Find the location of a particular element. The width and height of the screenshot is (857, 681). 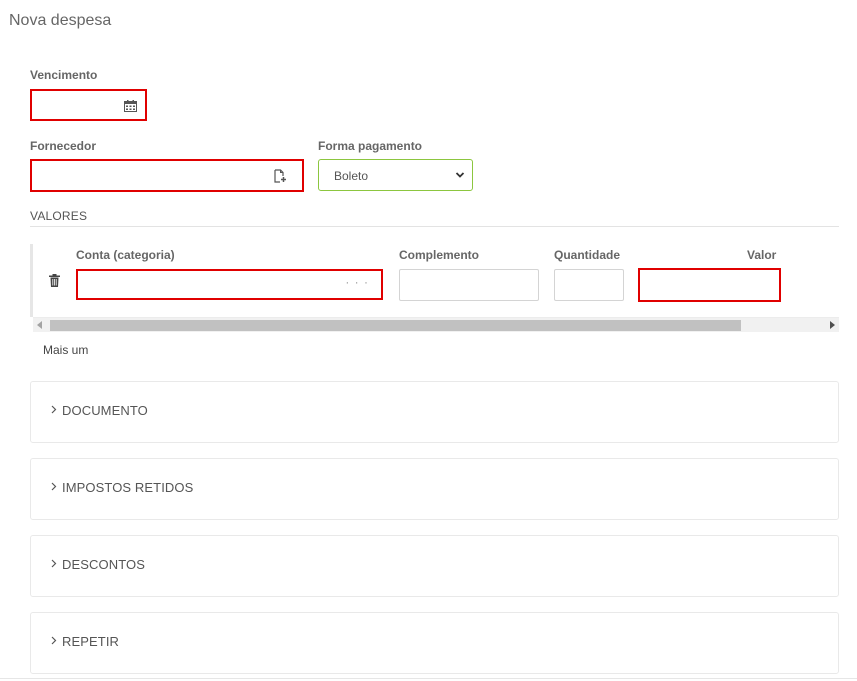

section-documento: DOCUMENTO is located at coordinates (434, 412).